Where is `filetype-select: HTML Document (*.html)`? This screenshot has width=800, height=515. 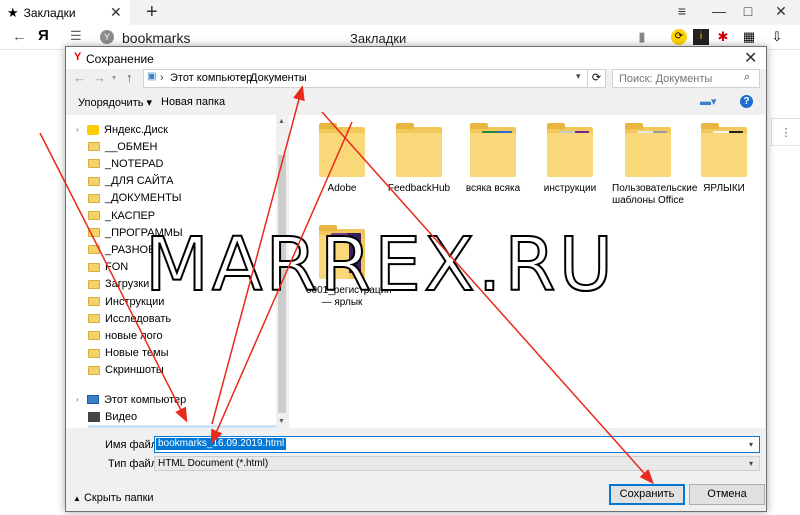
filetype-select: HTML Document (*.html) is located at coordinates (457, 463).